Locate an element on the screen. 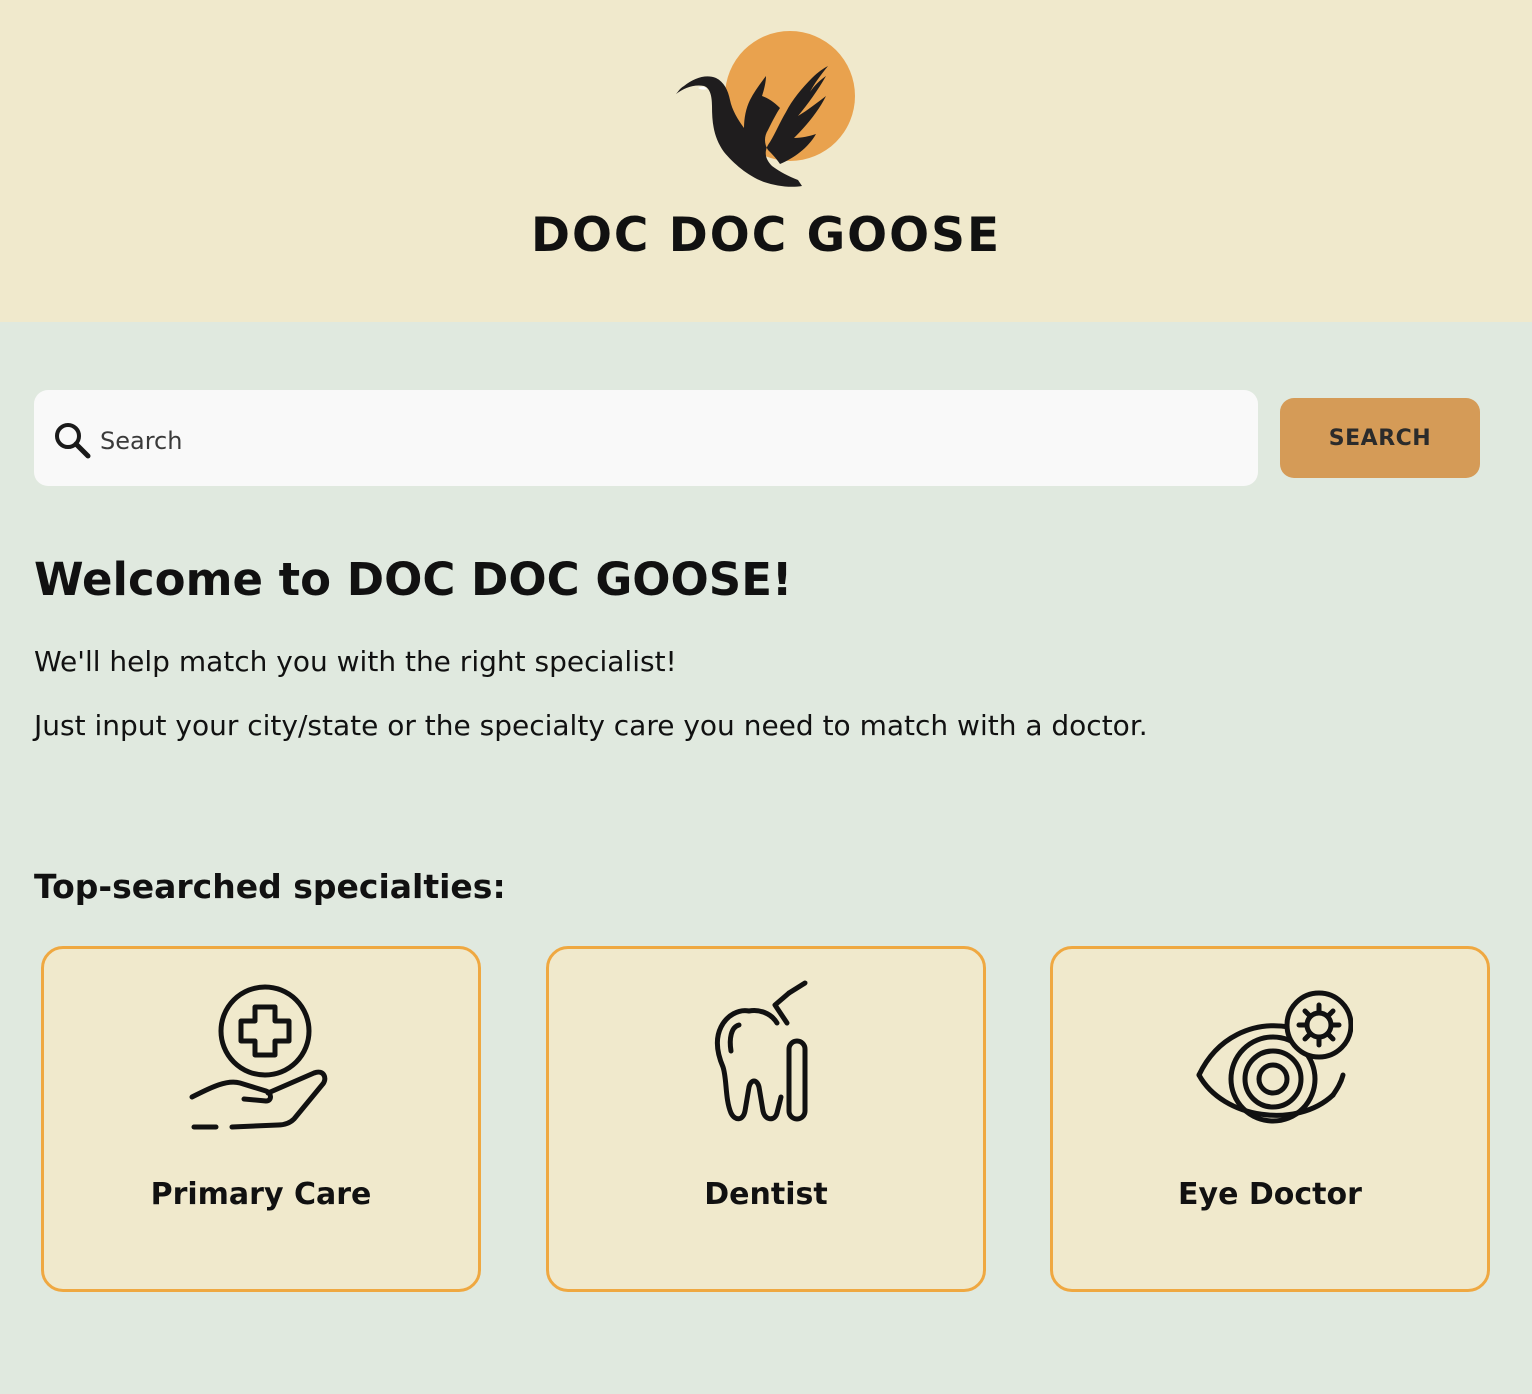 This screenshot has width=1532, height=1394. goose-sun-logo is located at coordinates (766, 111).